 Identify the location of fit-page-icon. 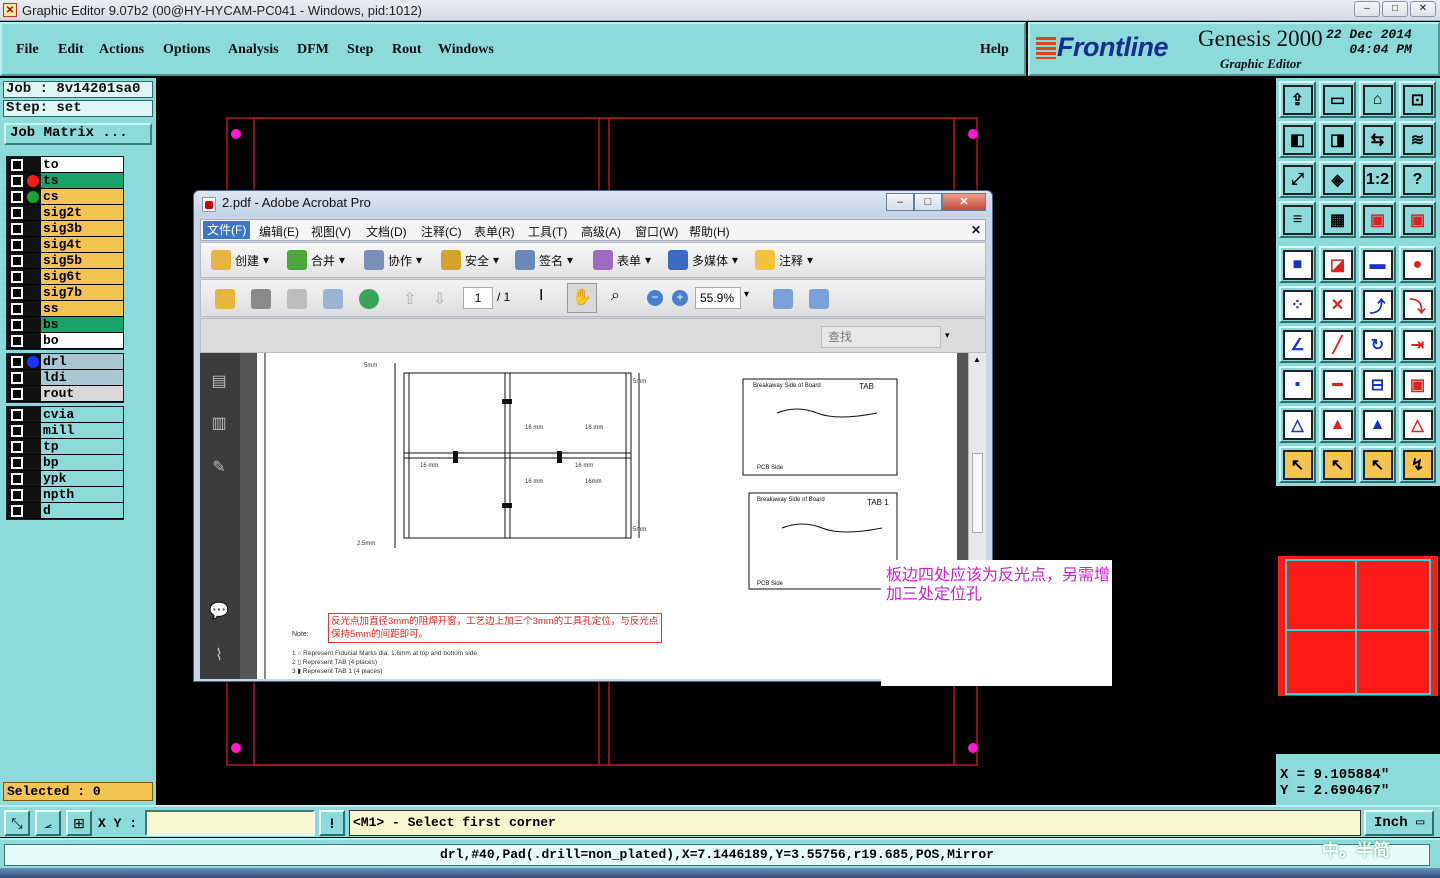
(819, 299).